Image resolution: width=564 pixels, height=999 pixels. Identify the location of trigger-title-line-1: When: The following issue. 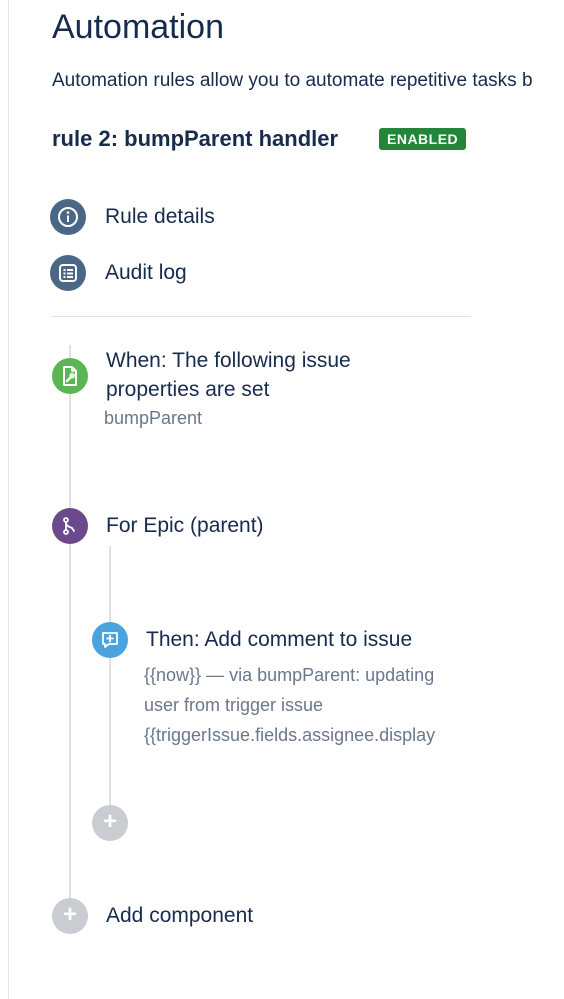
(228, 360).